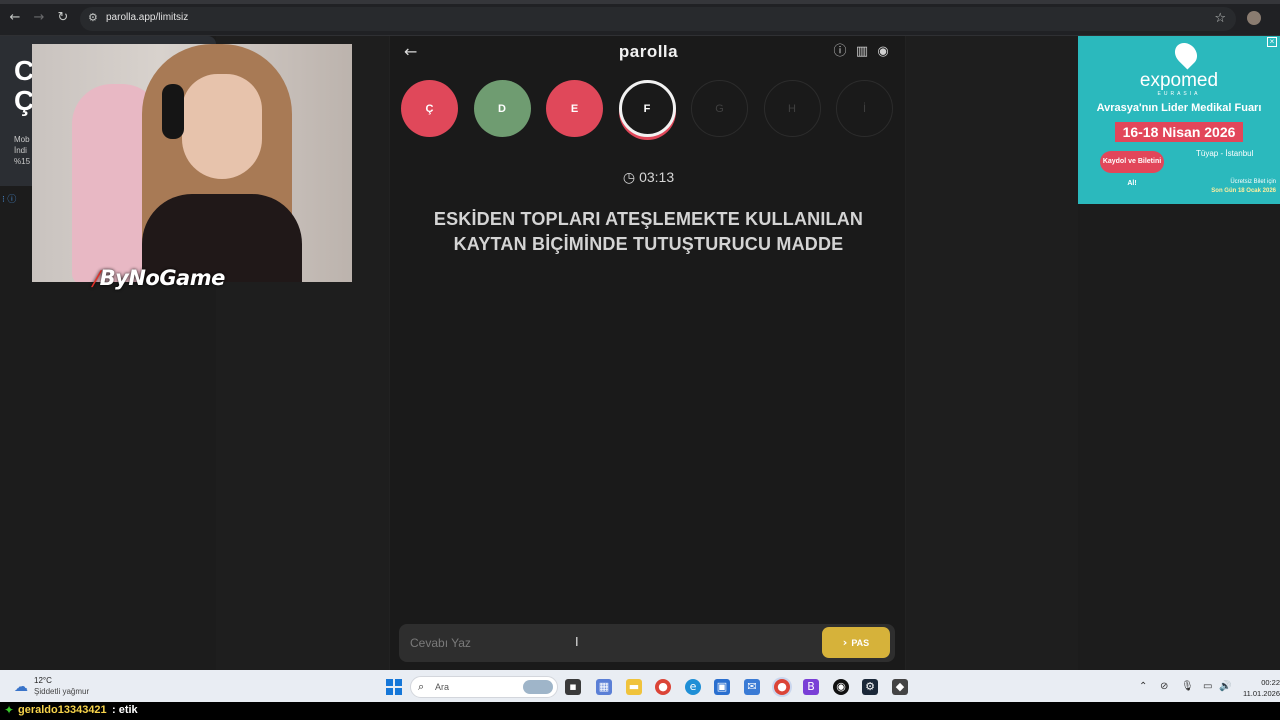 This screenshot has height=720, width=1280. I want to click on chrome-icon: ●, so click(663, 687).